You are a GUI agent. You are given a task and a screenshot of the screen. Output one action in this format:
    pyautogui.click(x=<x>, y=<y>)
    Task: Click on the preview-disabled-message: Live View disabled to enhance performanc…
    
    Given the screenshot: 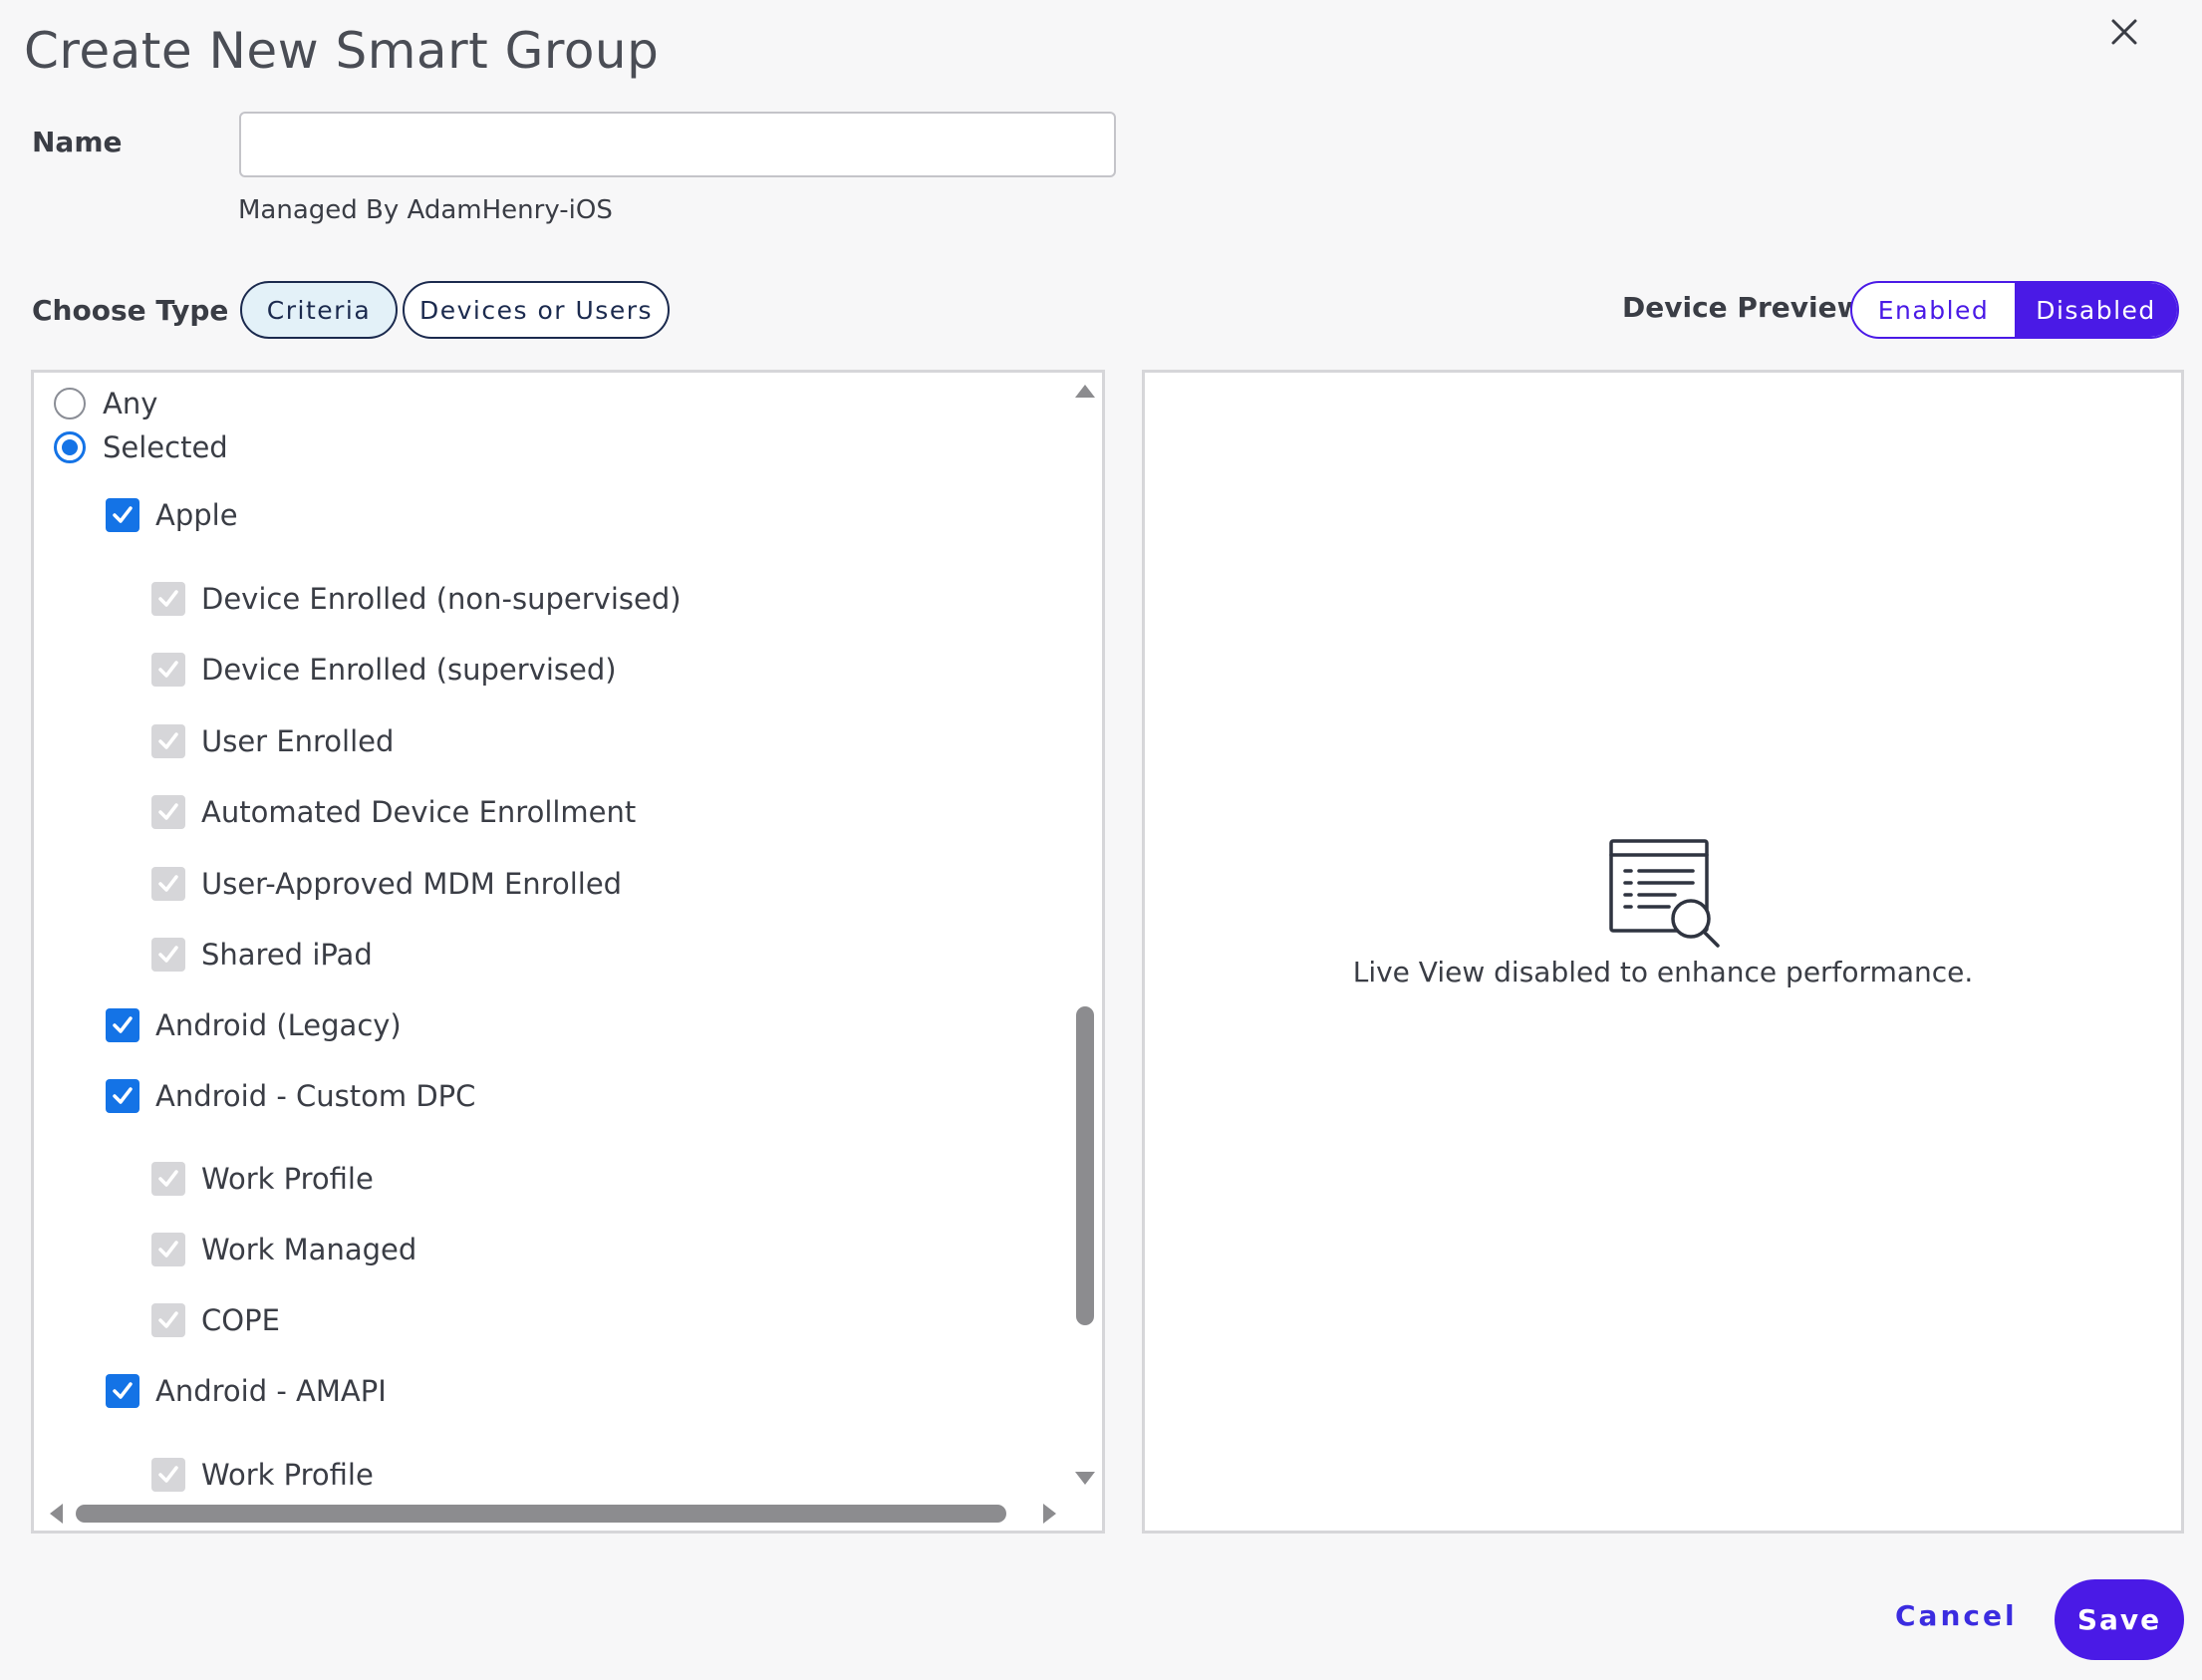 What is the action you would take?
    pyautogui.click(x=1663, y=972)
    